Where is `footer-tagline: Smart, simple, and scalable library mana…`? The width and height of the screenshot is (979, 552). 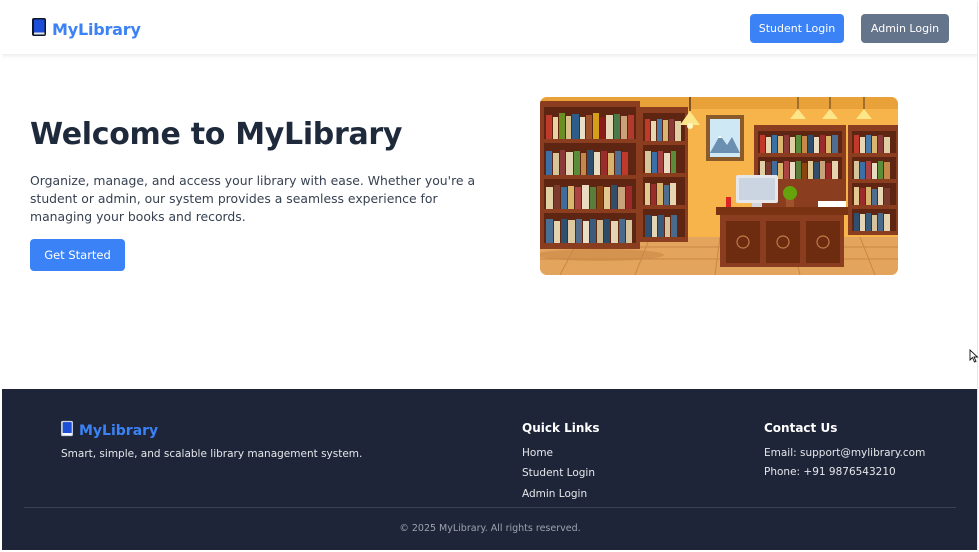
footer-tagline: Smart, simple, and scalable library mana… is located at coordinates (212, 454).